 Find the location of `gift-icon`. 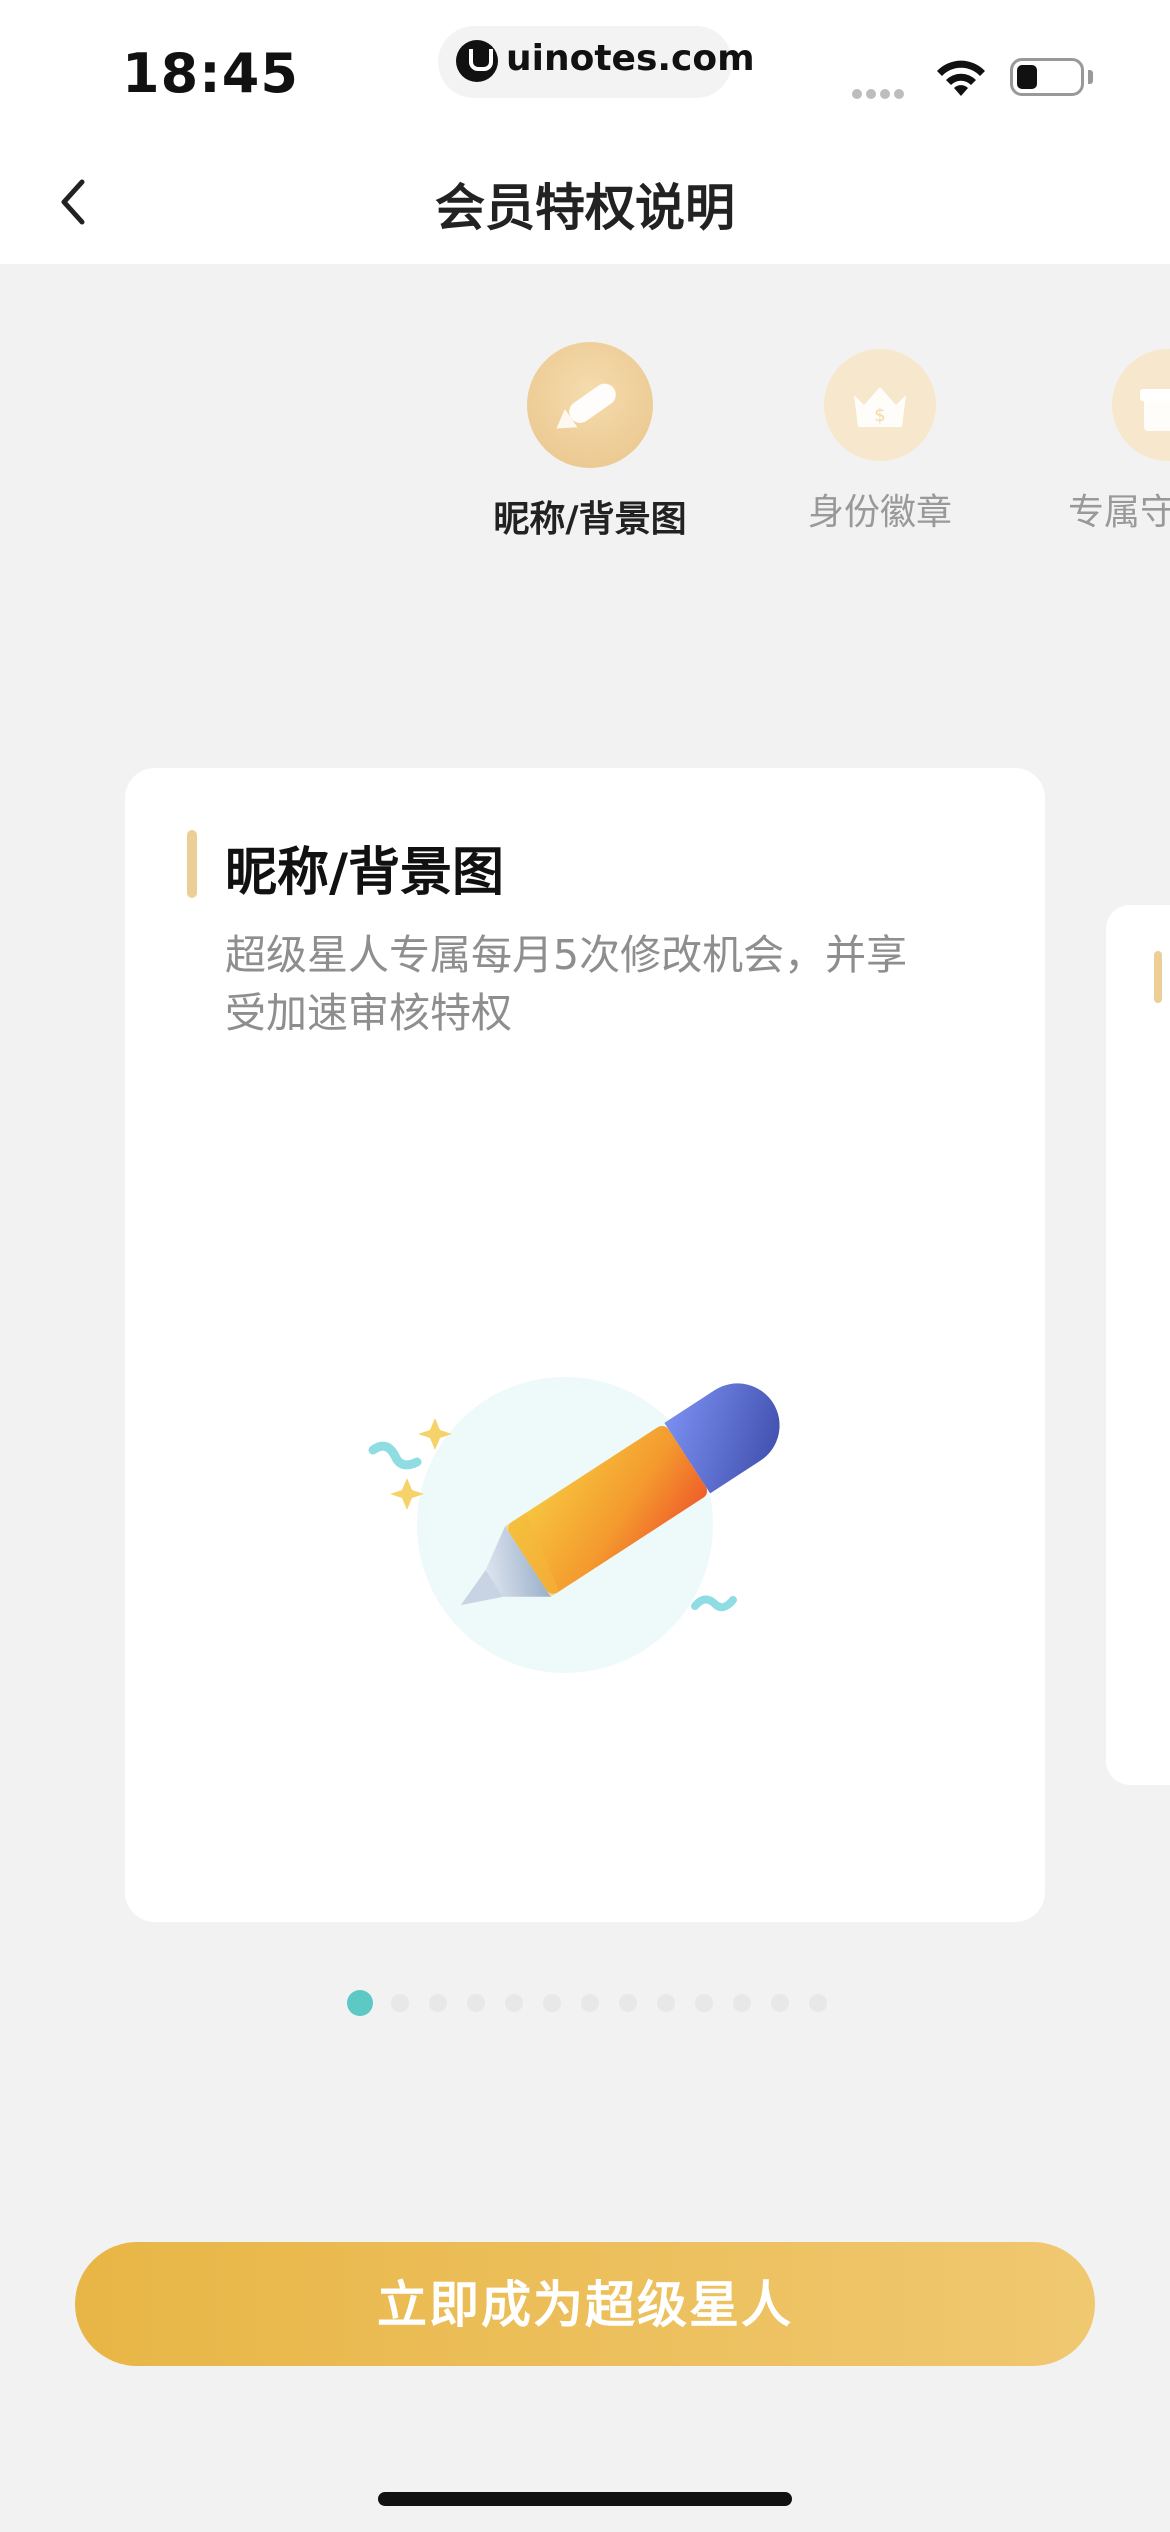

gift-icon is located at coordinates (1141, 405).